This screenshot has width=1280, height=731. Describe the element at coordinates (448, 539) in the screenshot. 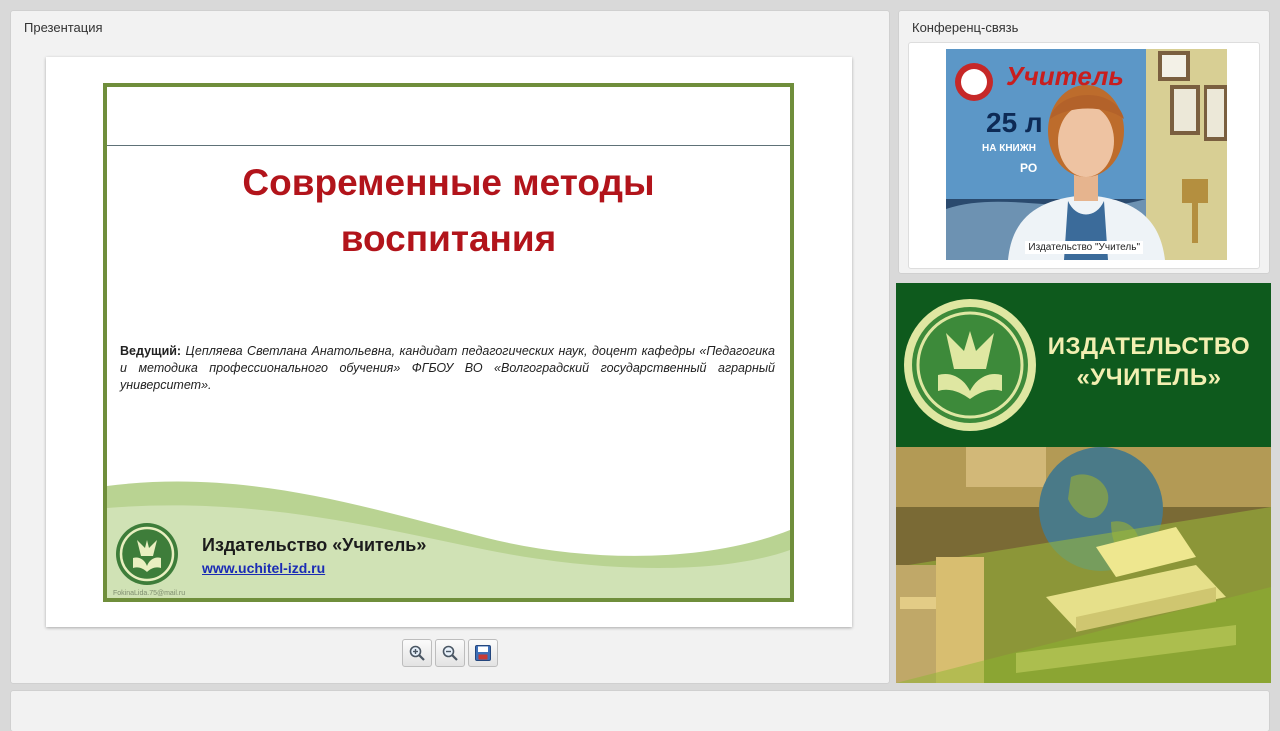

I see `slide-footer-wave` at that location.